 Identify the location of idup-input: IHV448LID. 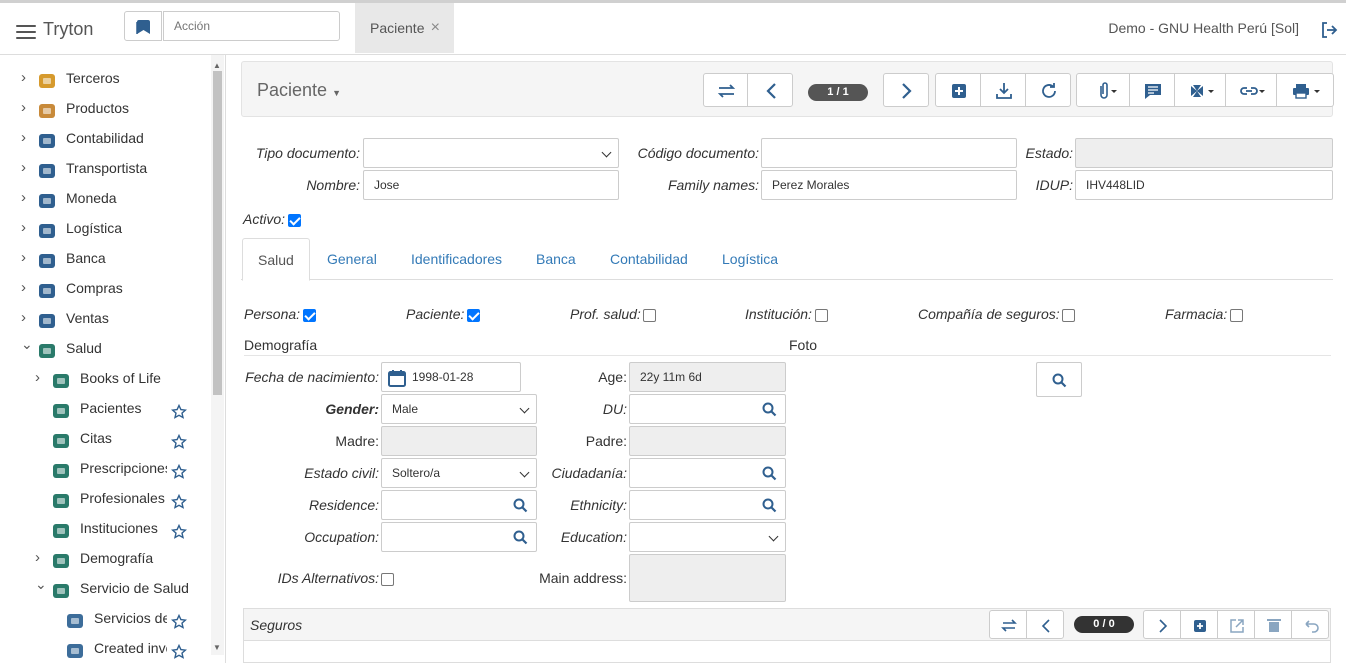
(1204, 185).